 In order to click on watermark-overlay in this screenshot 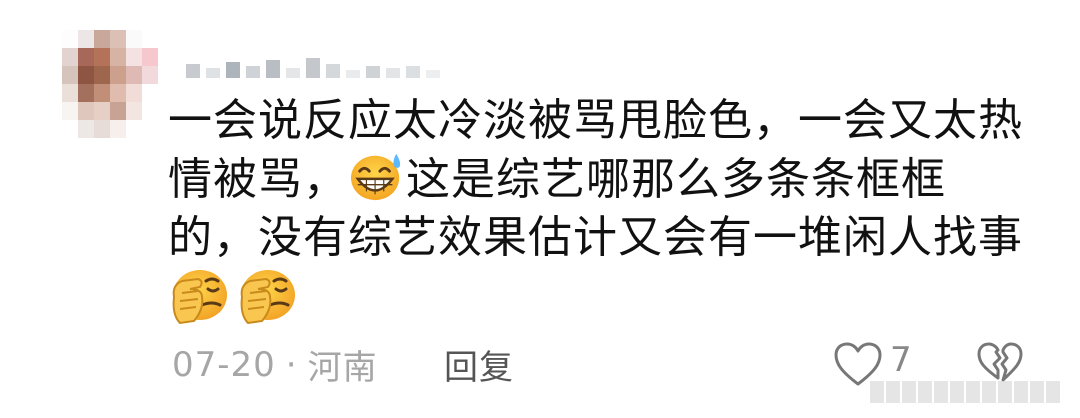, I will do `click(970, 392)`.